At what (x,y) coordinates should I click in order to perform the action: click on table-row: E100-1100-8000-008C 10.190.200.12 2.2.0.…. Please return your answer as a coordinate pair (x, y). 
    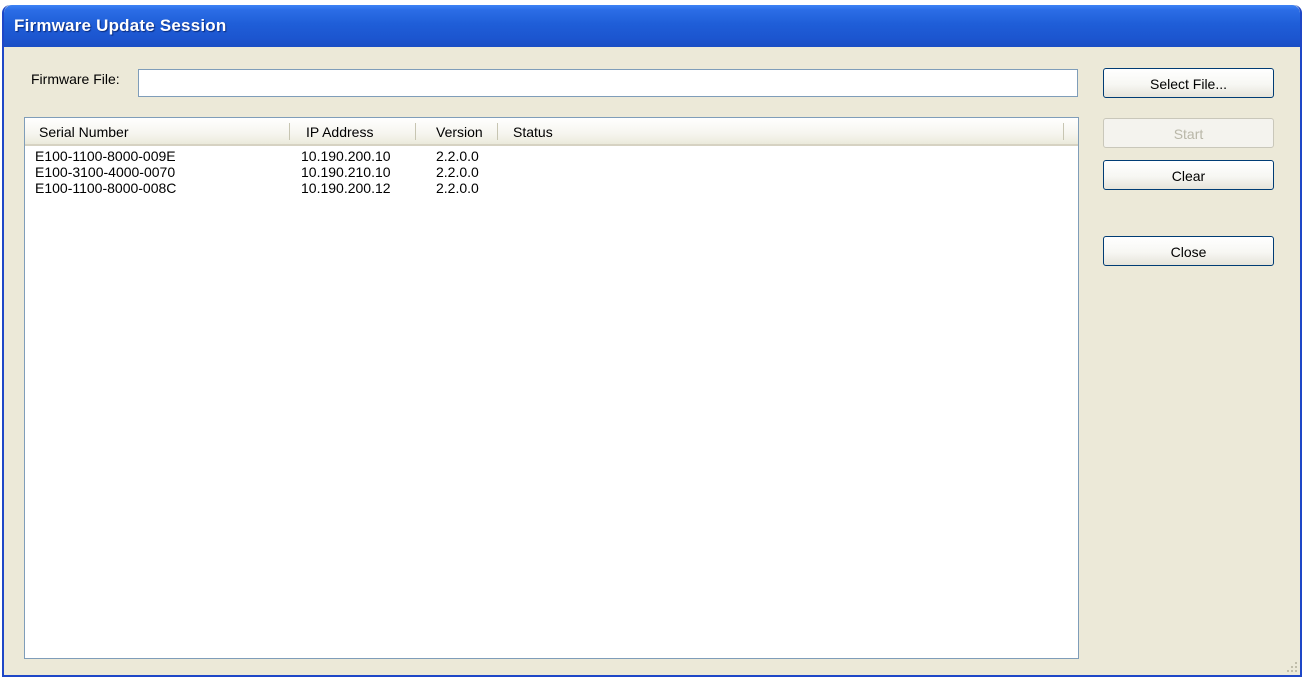
    Looking at the image, I should click on (551, 188).